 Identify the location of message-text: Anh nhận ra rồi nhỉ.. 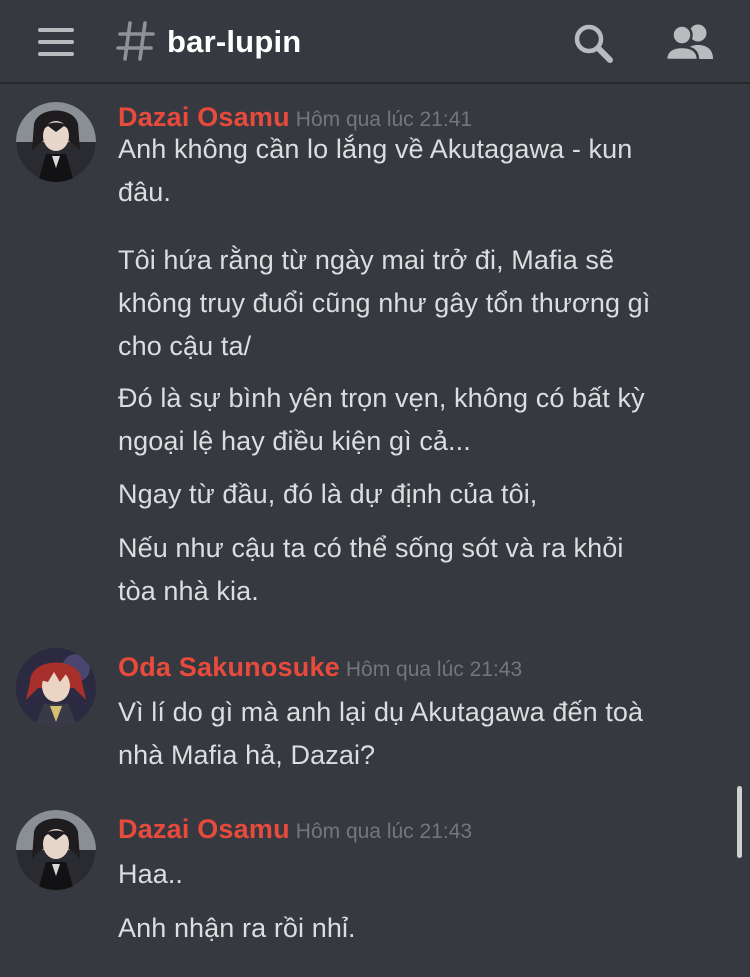
(237, 928).